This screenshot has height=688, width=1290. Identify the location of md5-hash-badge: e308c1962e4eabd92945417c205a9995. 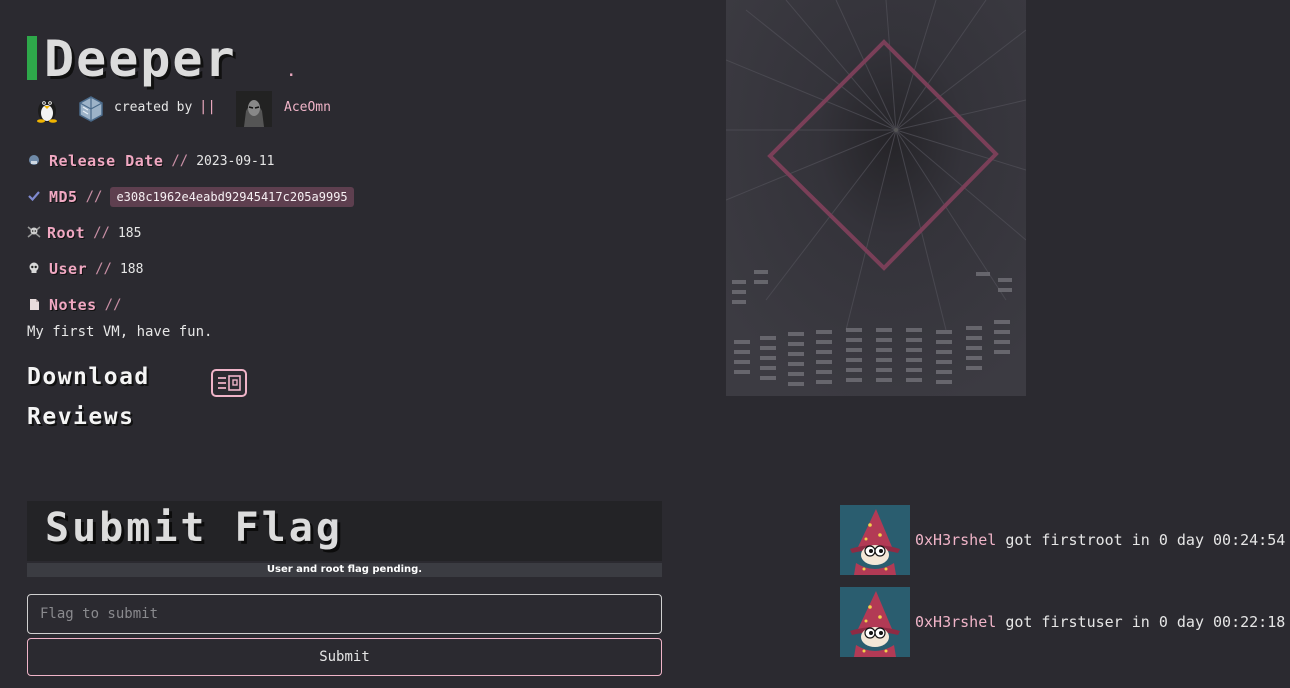
(232, 197).